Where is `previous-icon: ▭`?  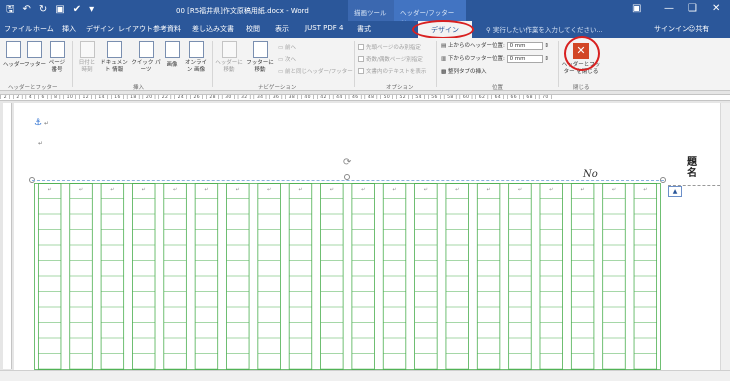
previous-icon: ▭ is located at coordinates (281, 48).